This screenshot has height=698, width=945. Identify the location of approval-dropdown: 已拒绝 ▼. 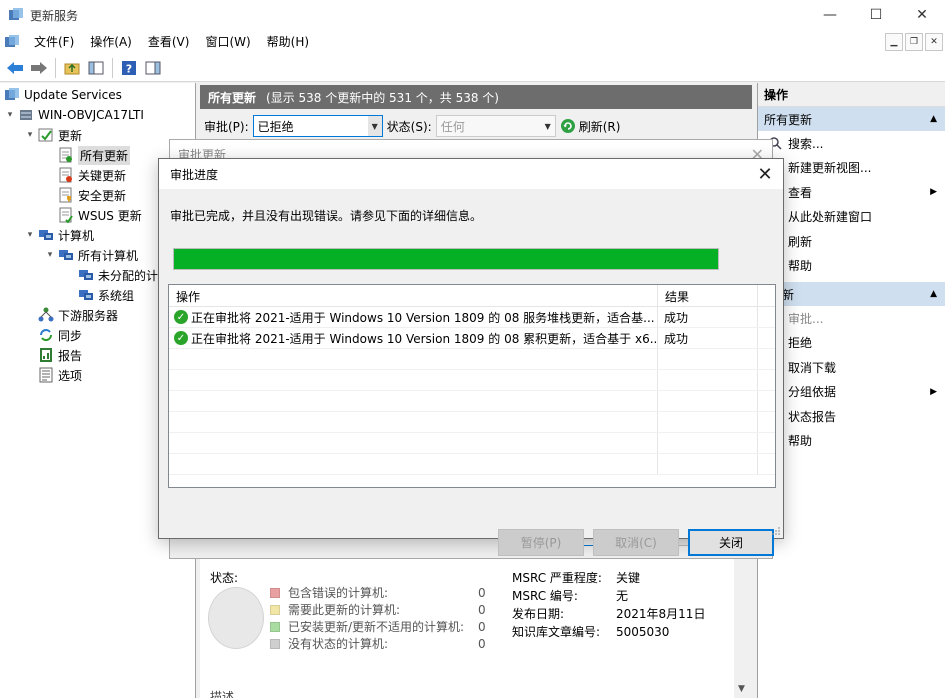
(317, 126).